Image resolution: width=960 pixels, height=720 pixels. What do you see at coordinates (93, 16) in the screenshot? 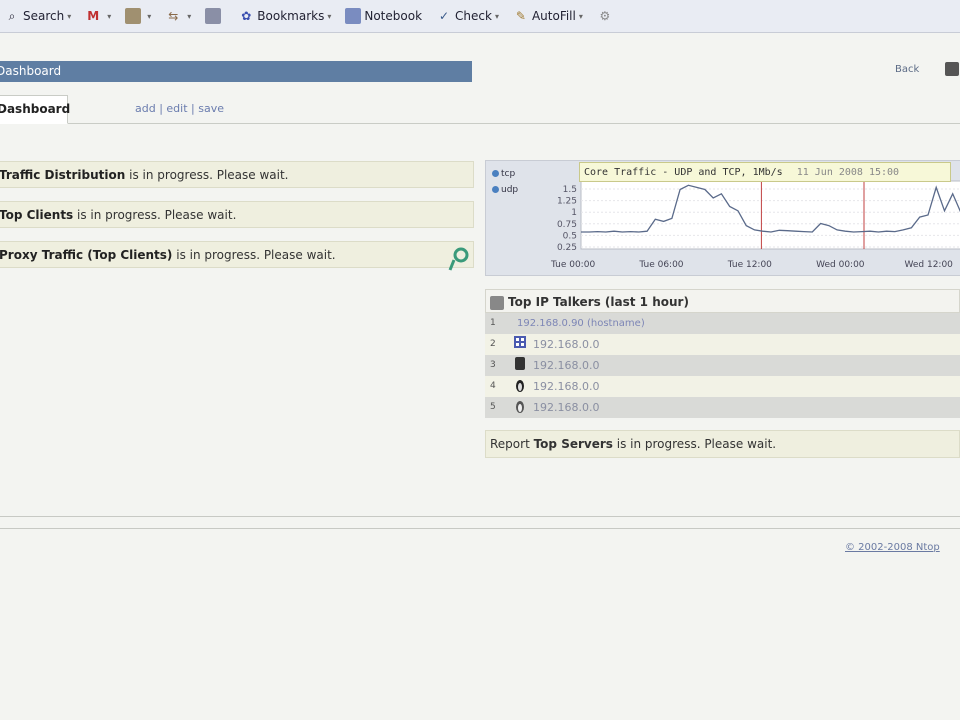
I see `mail-icon: M` at bounding box center [93, 16].